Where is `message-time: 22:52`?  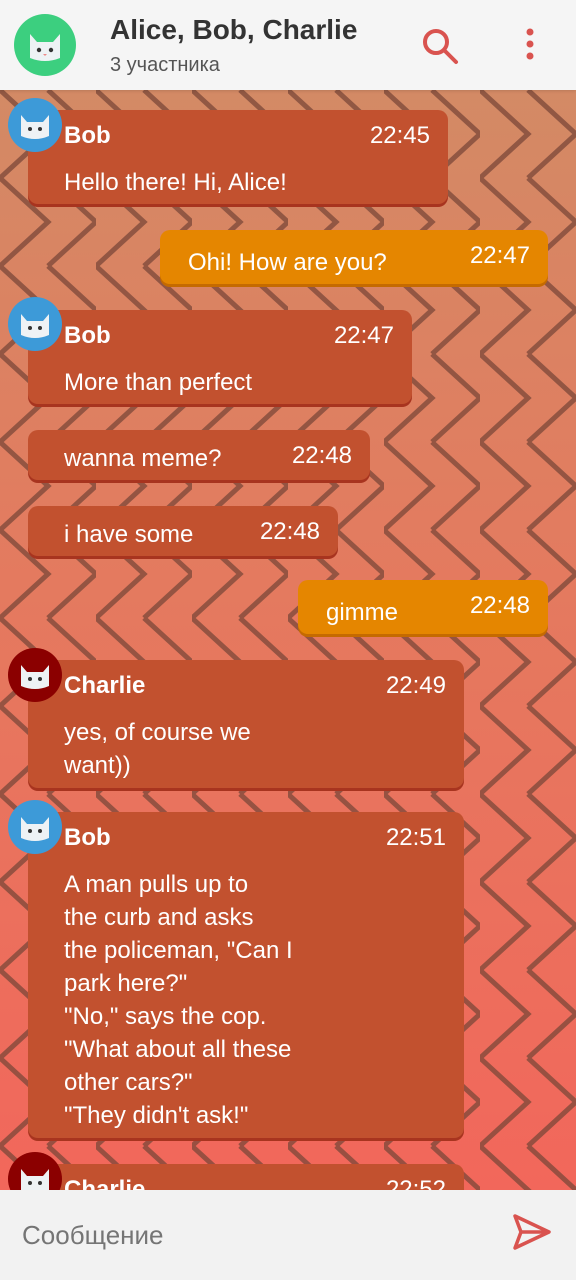
message-time: 22:52 is located at coordinates (415, 1183).